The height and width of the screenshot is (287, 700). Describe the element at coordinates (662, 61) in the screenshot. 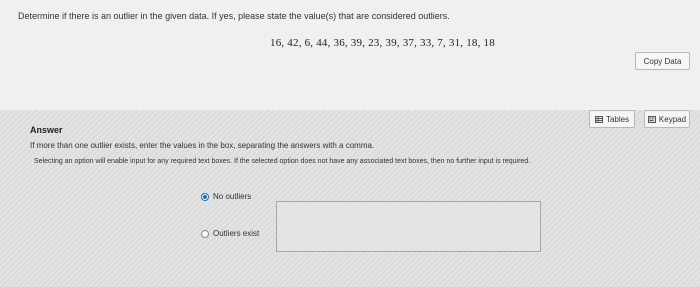

I see `copy-data-button: Copy Data` at that location.